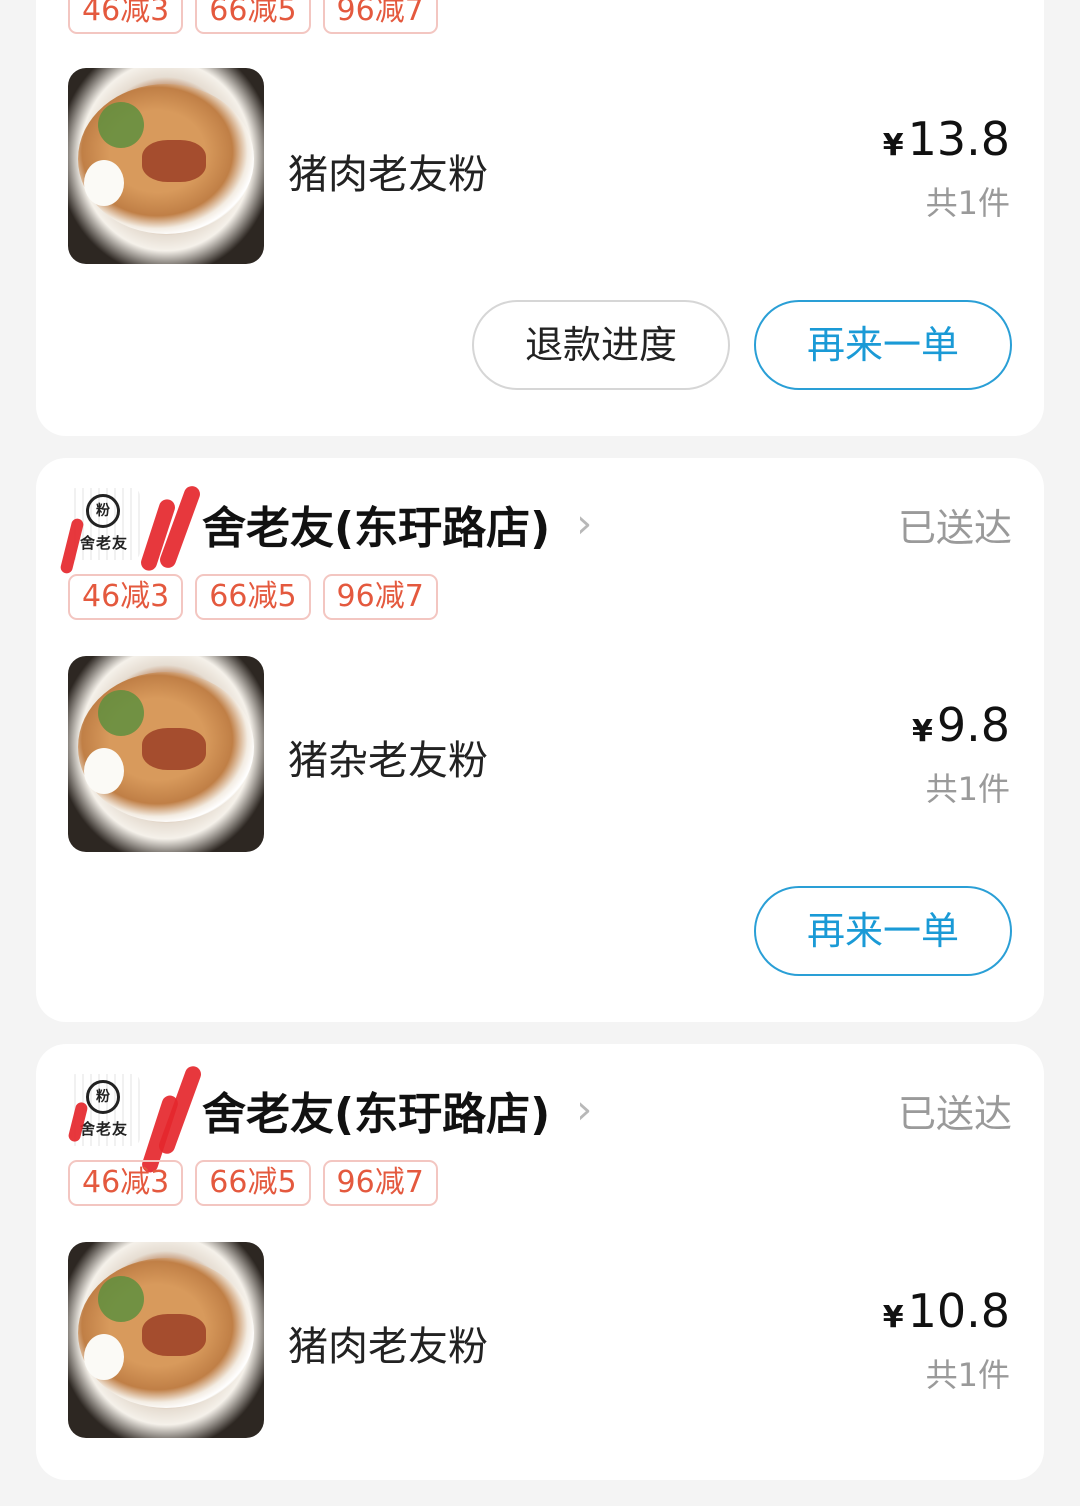 The width and height of the screenshot is (1080, 1506). I want to click on product-price: ¥13.8, so click(946, 139).